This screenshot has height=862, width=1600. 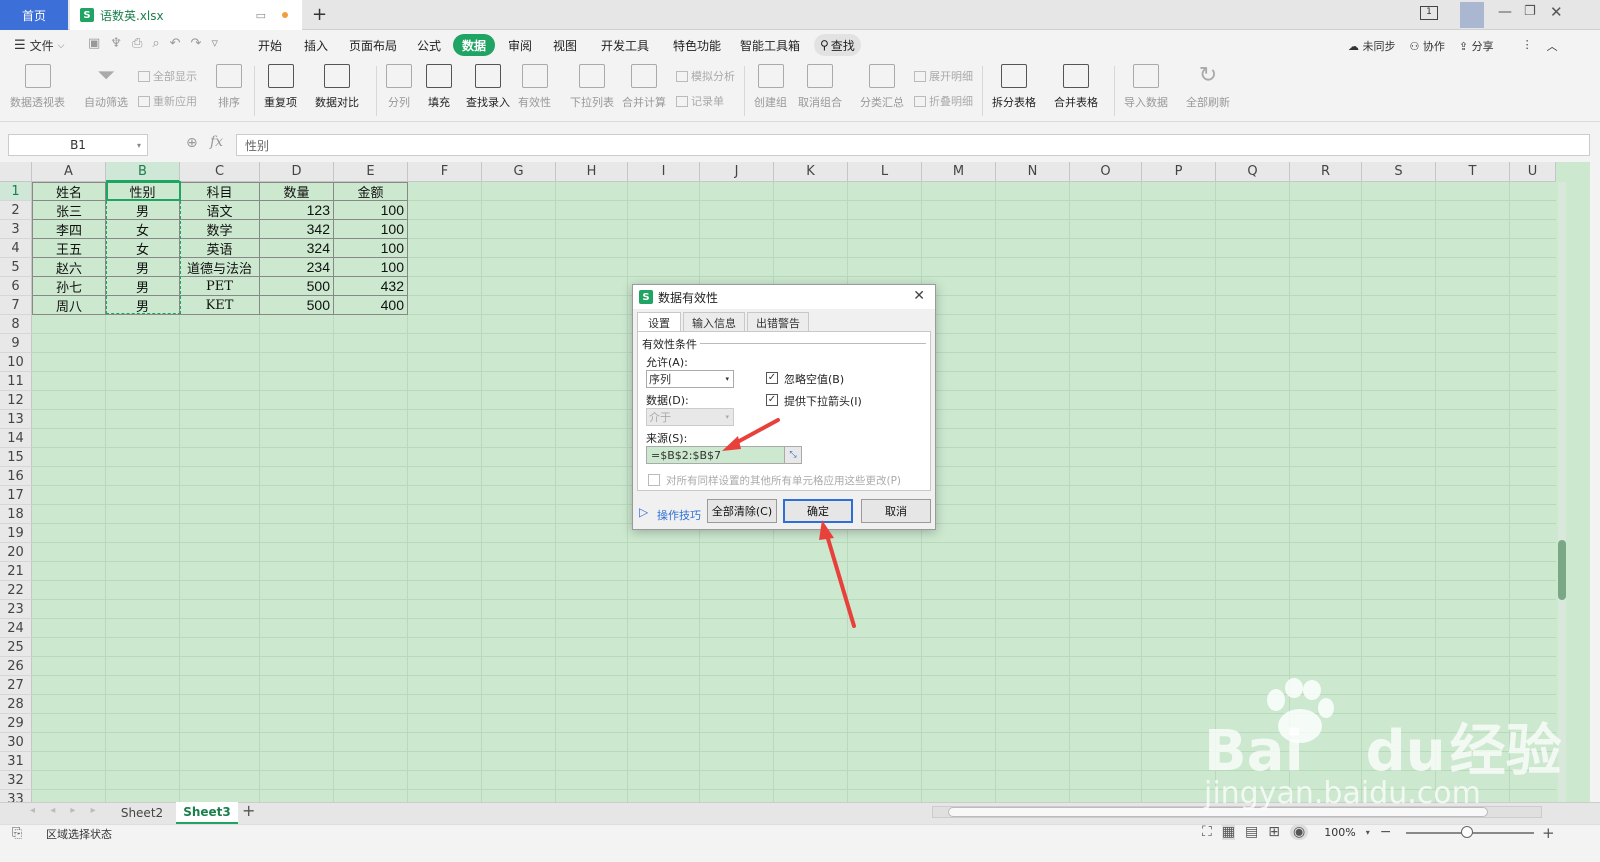 I want to click on row-header-29: 29, so click(x=16, y=723).